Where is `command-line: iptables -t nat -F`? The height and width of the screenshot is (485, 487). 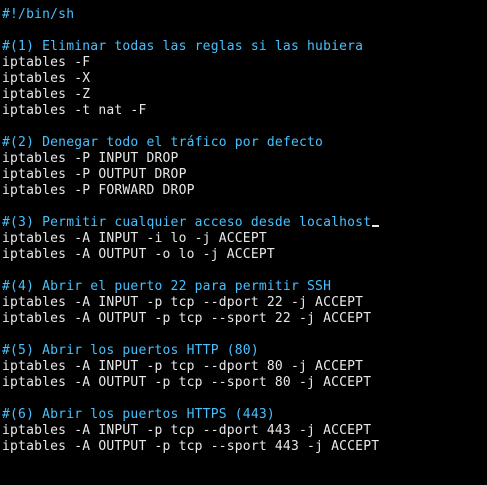 command-line: iptables -t nat -F is located at coordinates (74, 110).